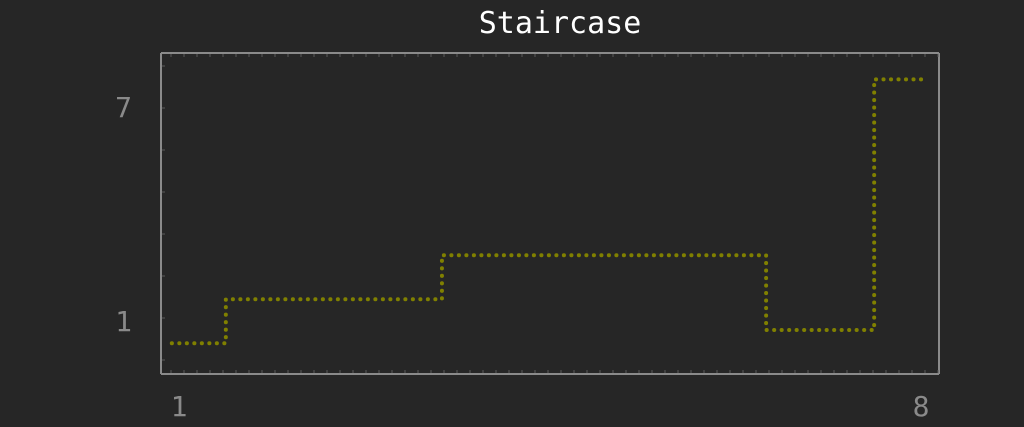 This screenshot has width=1024, height=427. I want to click on x-tick-label-min: 1, so click(179, 406).